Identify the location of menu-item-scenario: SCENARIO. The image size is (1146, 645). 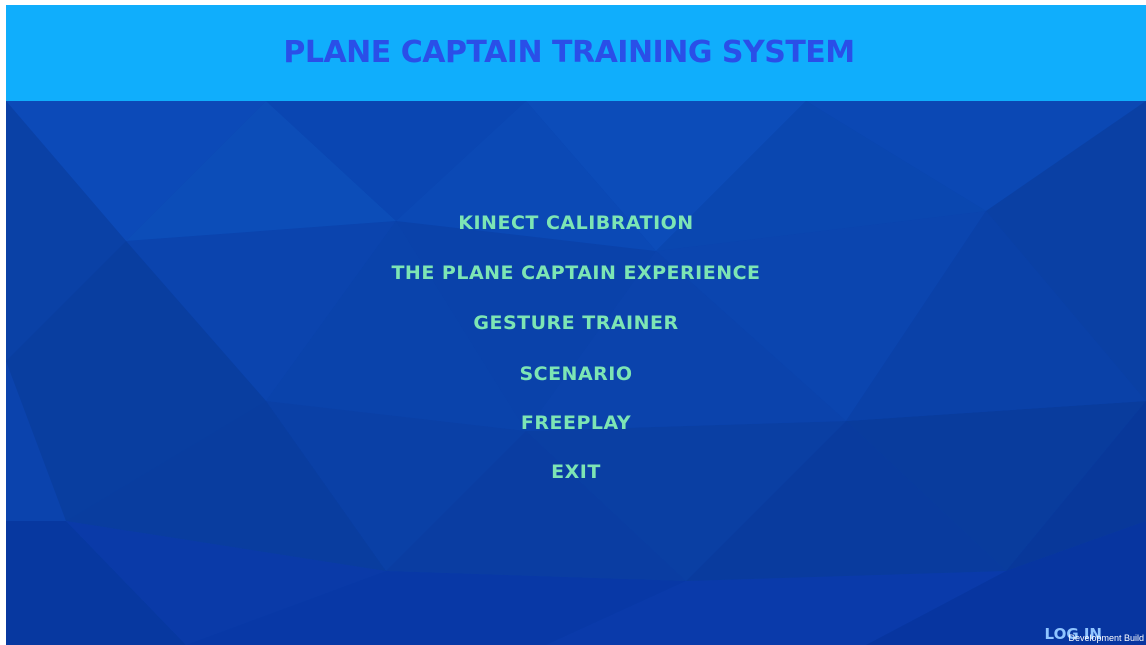
(576, 374).